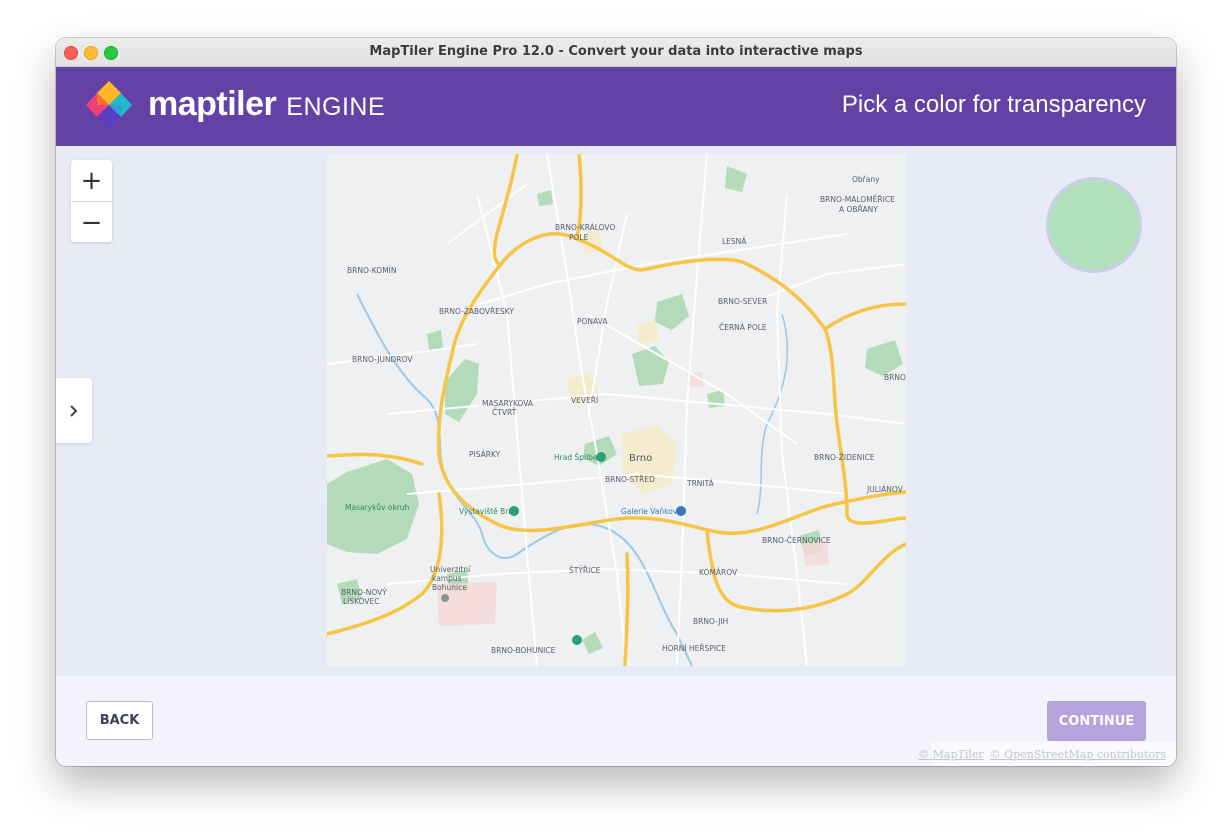  What do you see at coordinates (1094, 225) in the screenshot?
I see `transparency-color-swatch` at bounding box center [1094, 225].